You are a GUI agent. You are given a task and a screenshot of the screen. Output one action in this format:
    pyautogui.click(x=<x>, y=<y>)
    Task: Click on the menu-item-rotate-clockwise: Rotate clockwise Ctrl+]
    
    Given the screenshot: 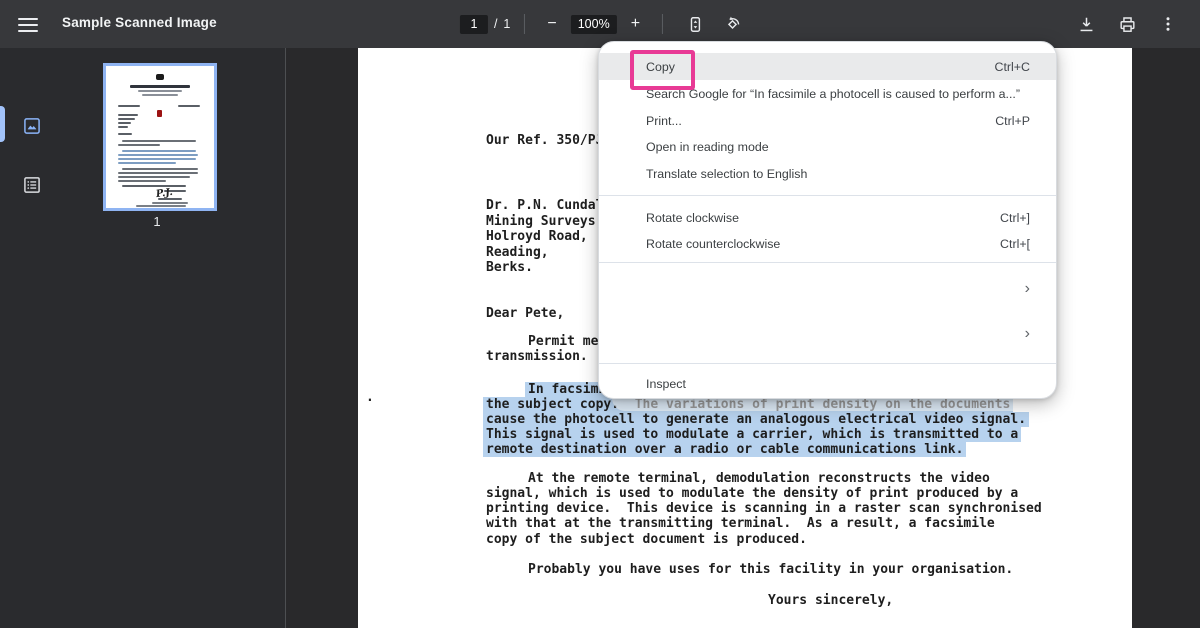 What is the action you would take?
    pyautogui.click(x=827, y=218)
    